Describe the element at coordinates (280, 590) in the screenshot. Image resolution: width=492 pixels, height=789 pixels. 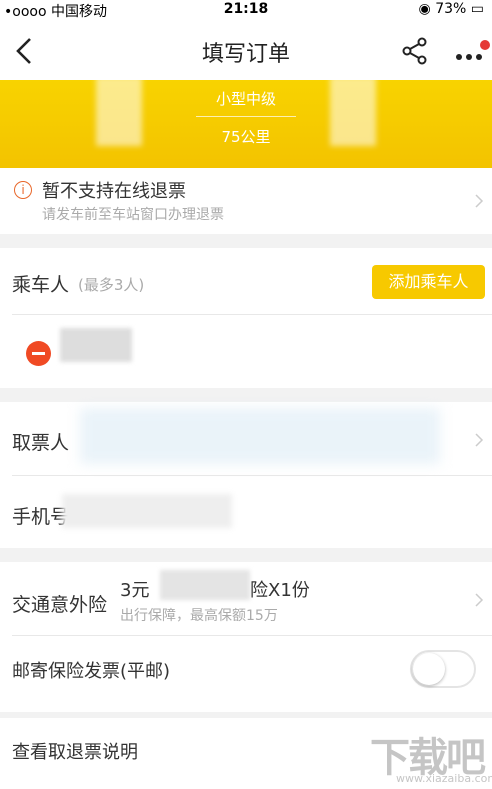
I see `insurance-quantity: 险X1份` at that location.